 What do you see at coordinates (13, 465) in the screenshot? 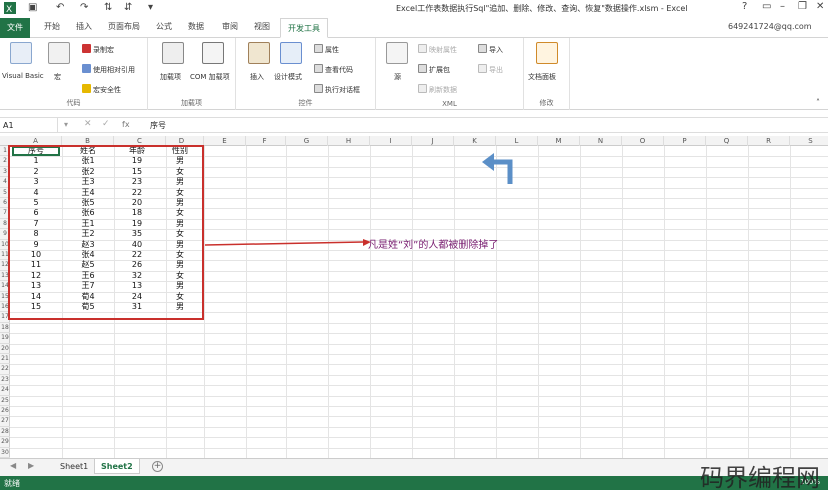
I see `prev-sheet-icon: ◀` at bounding box center [13, 465].